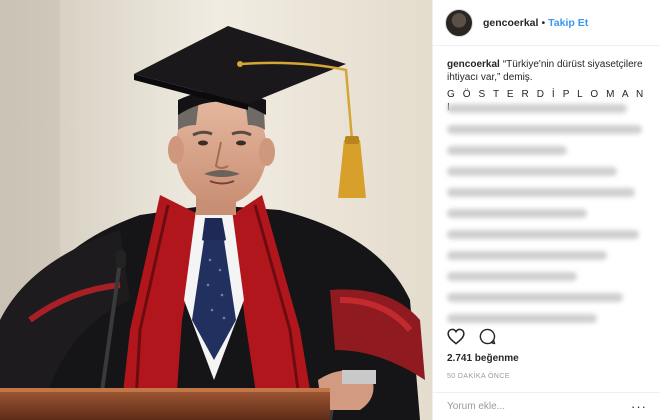 Image resolution: width=660 pixels, height=420 pixels. I want to click on heart-icon, so click(456, 336).